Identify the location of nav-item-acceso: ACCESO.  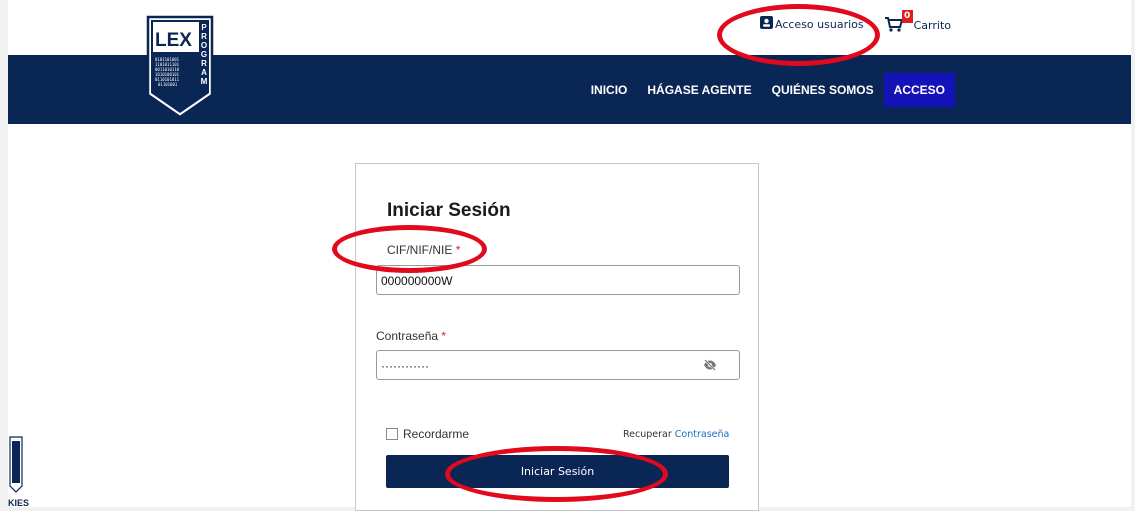
(919, 89).